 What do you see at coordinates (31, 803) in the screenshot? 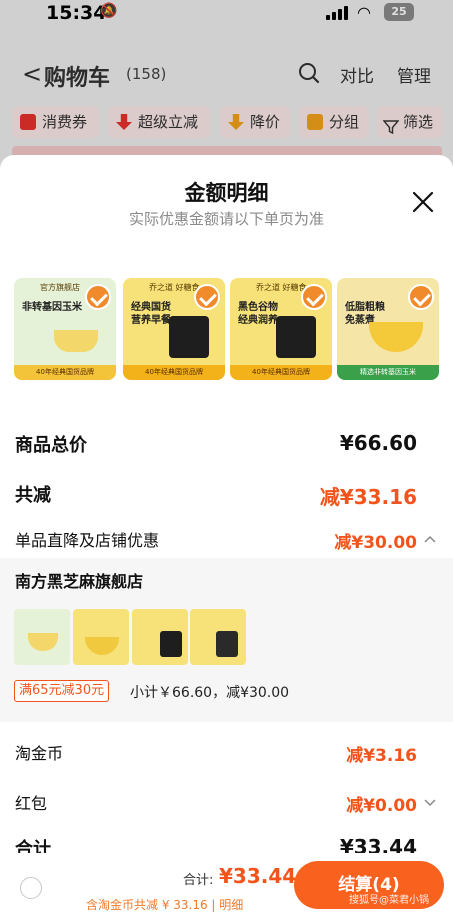
I see `red-packet-label: 红包` at bounding box center [31, 803].